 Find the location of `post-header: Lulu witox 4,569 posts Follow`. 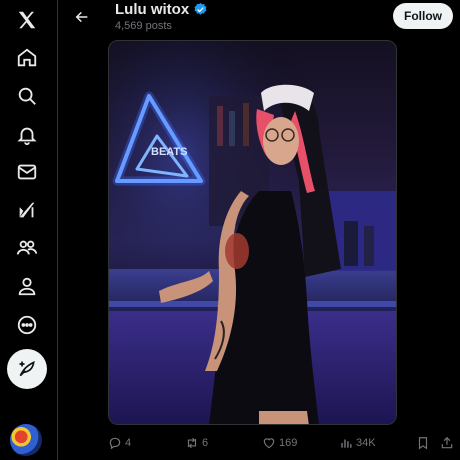

post-header: Lulu witox 4,569 posts Follow is located at coordinates (259, 20).